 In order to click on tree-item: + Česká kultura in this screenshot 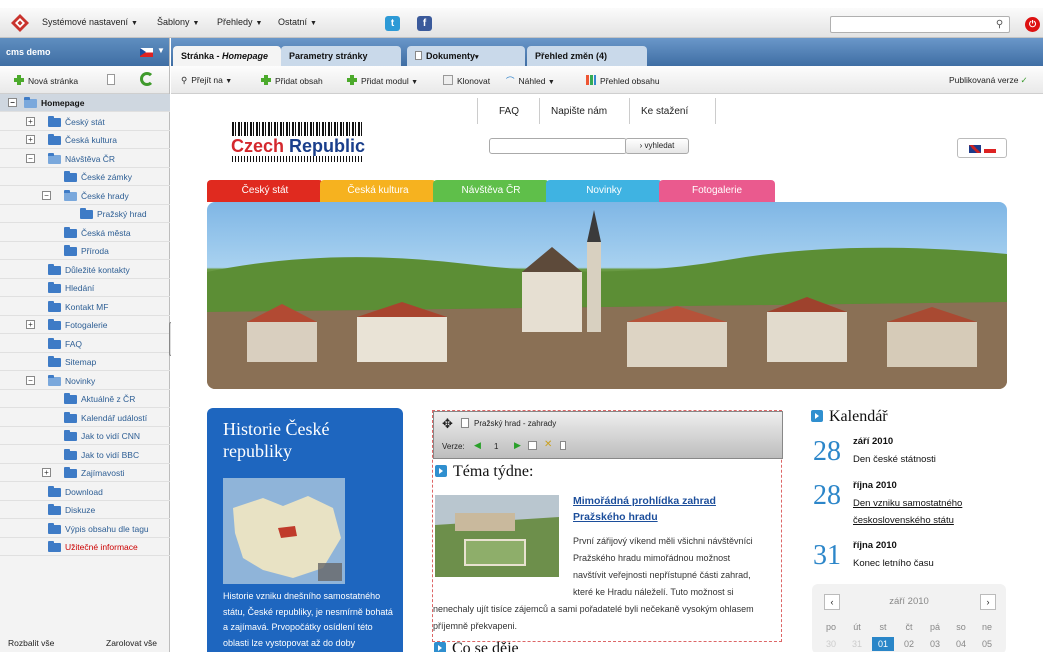, I will do `click(85, 140)`.